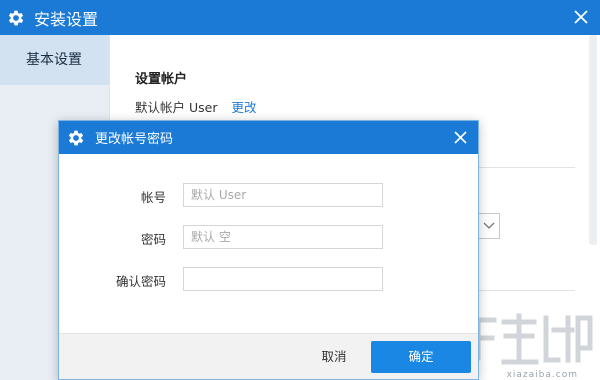 The width and height of the screenshot is (600, 380). What do you see at coordinates (283, 237) in the screenshot?
I see `password-input` at bounding box center [283, 237].